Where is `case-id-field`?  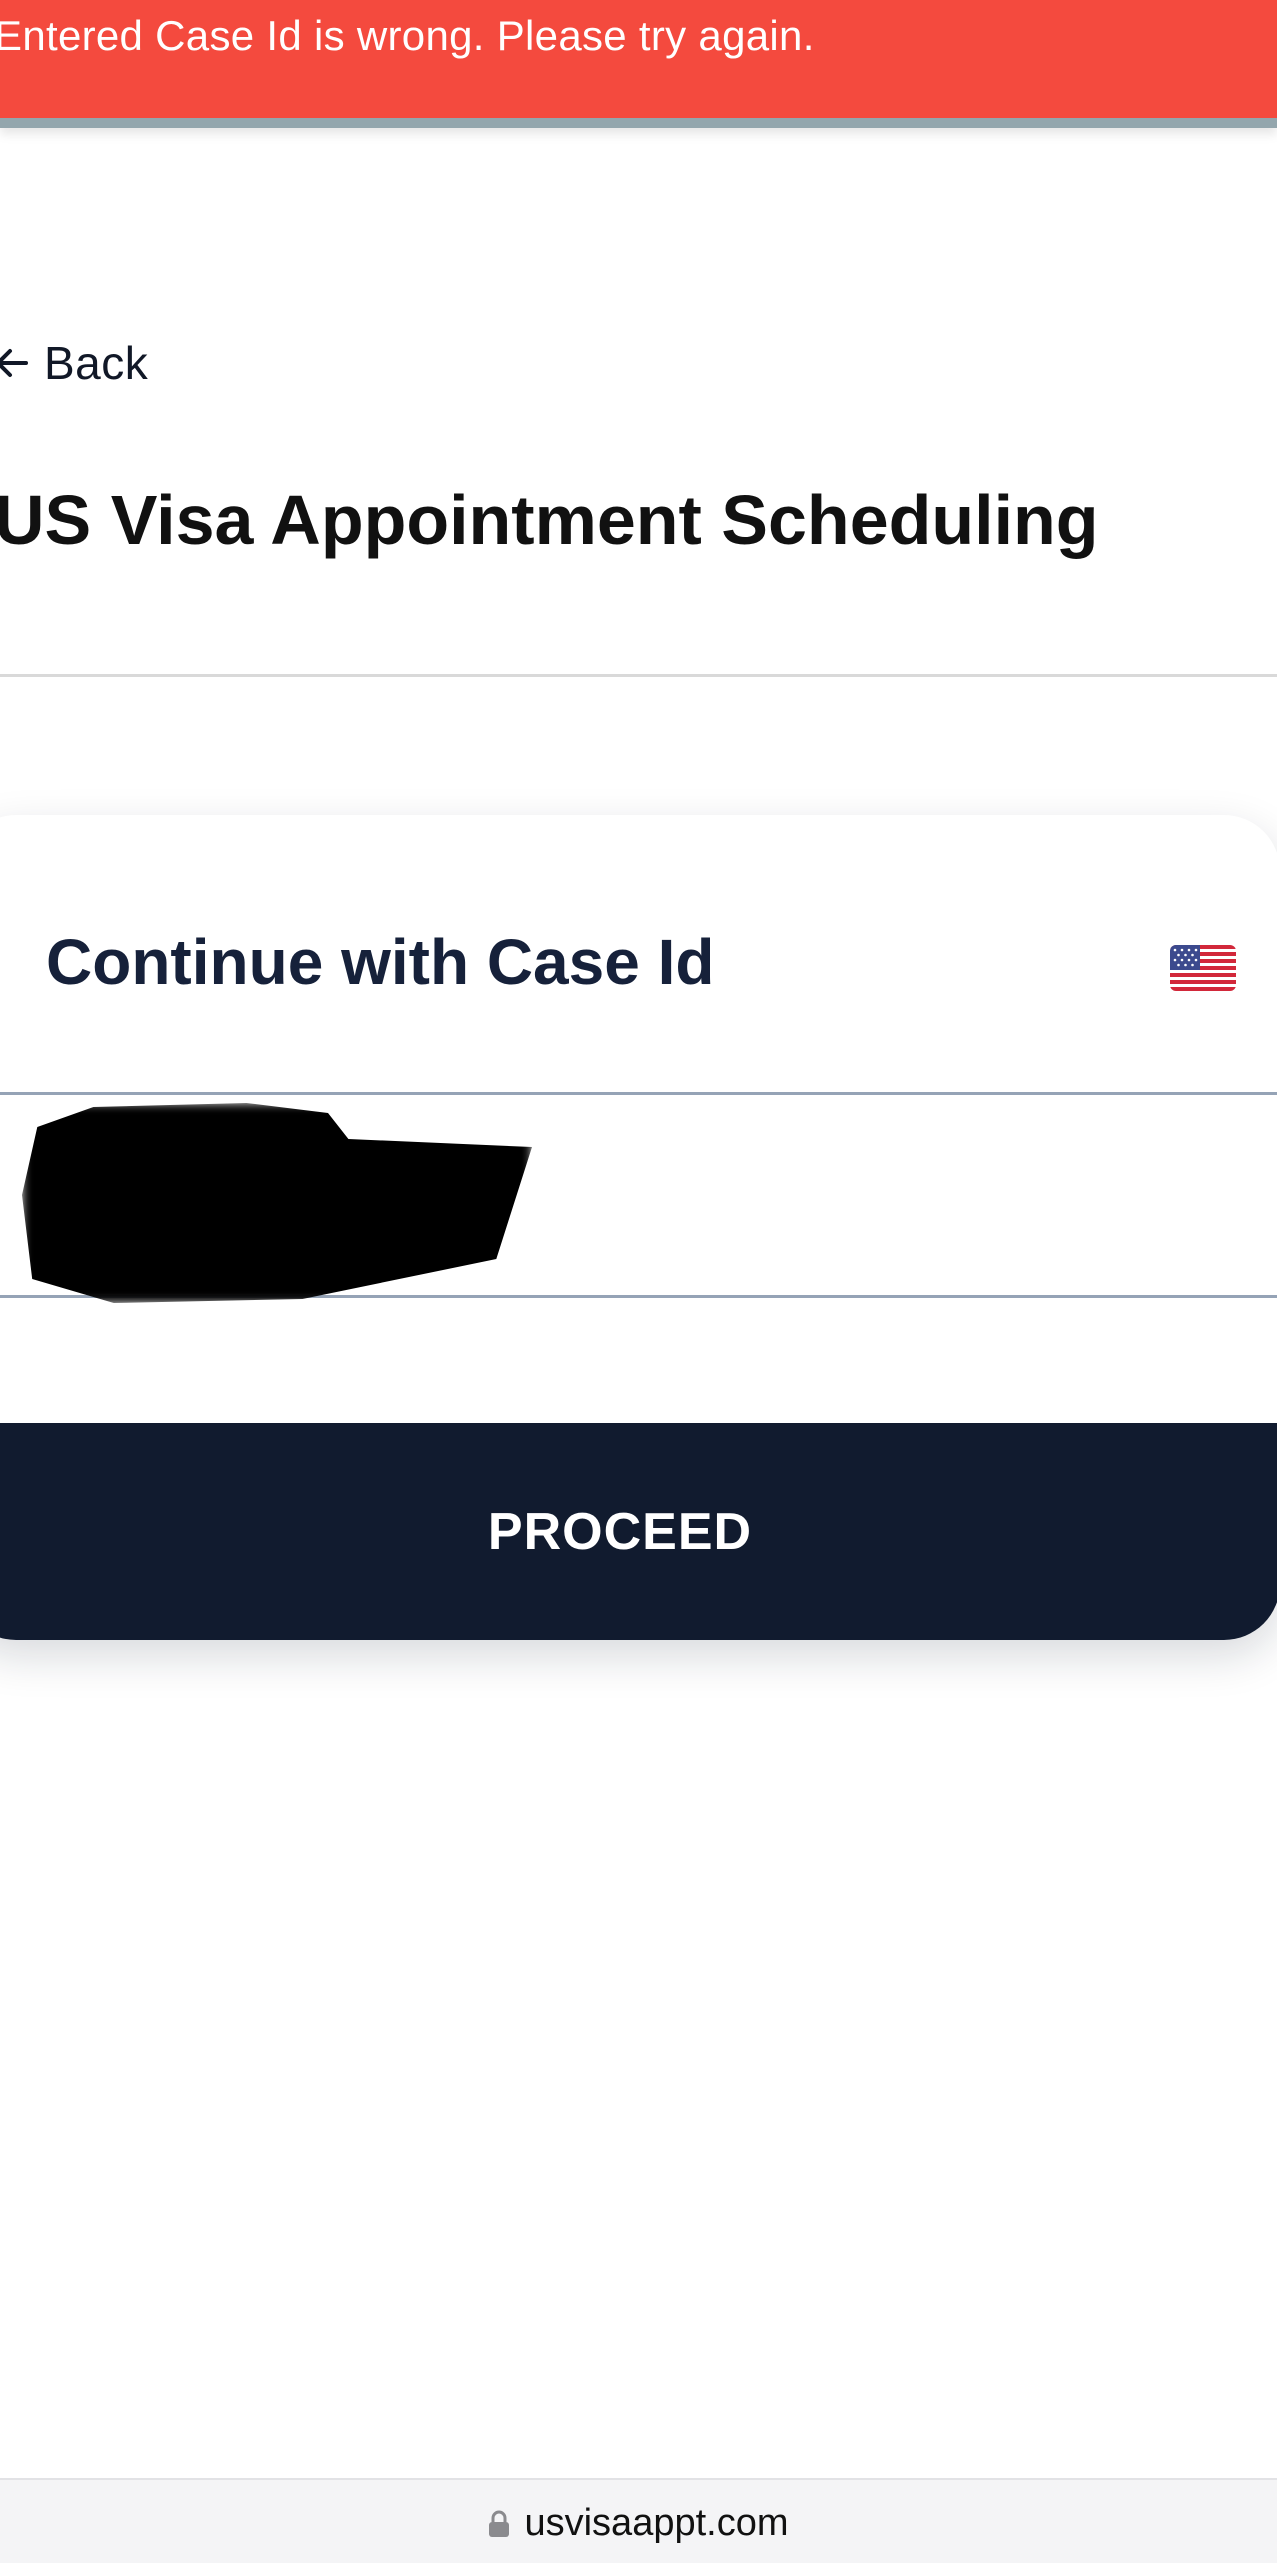
case-id-field is located at coordinates (638, 1197).